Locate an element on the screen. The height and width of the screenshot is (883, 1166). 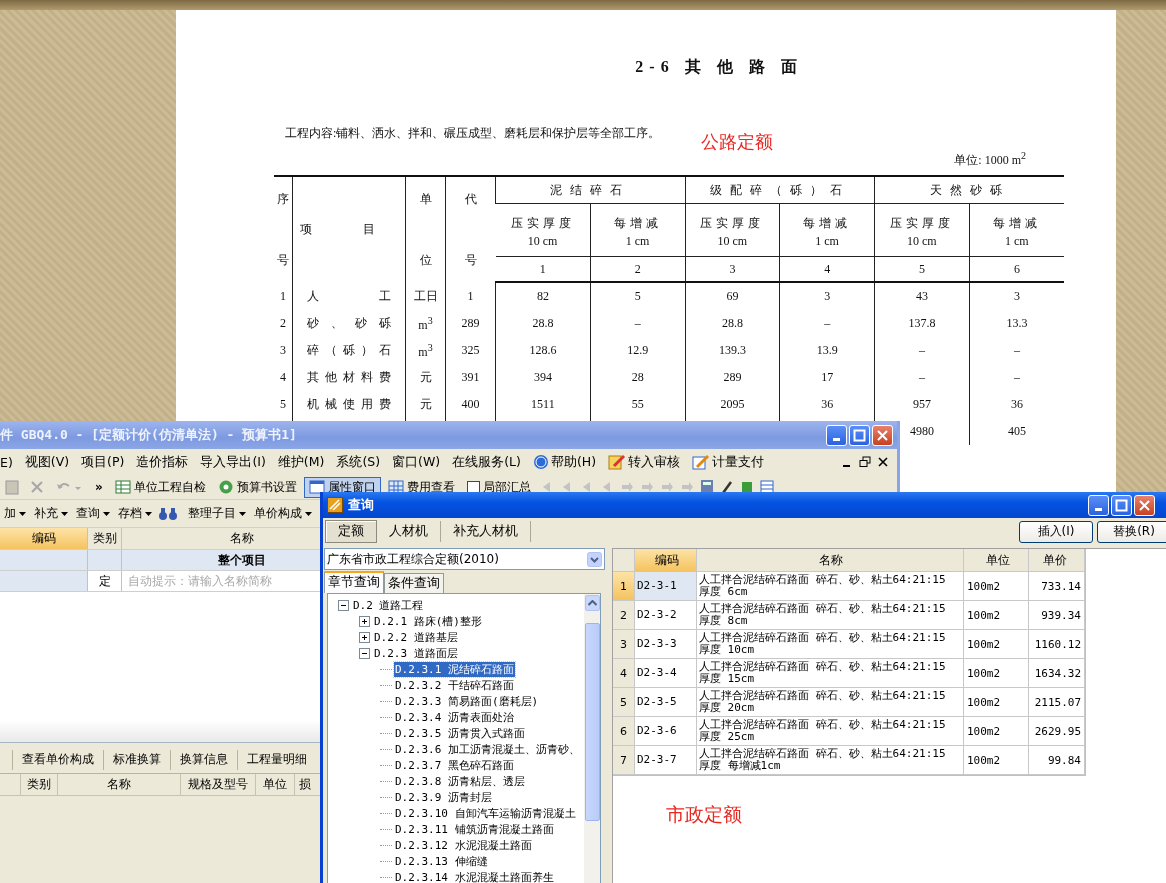
tab: 工程量明细 is located at coordinates (276, 759).